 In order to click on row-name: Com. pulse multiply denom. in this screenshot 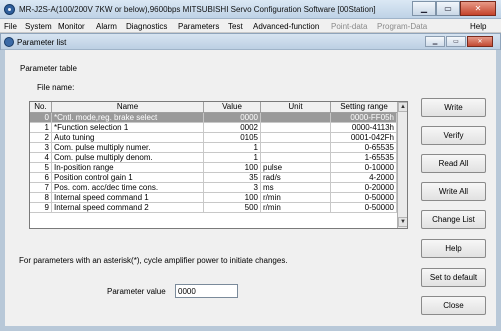, I will do `click(128, 158)`.